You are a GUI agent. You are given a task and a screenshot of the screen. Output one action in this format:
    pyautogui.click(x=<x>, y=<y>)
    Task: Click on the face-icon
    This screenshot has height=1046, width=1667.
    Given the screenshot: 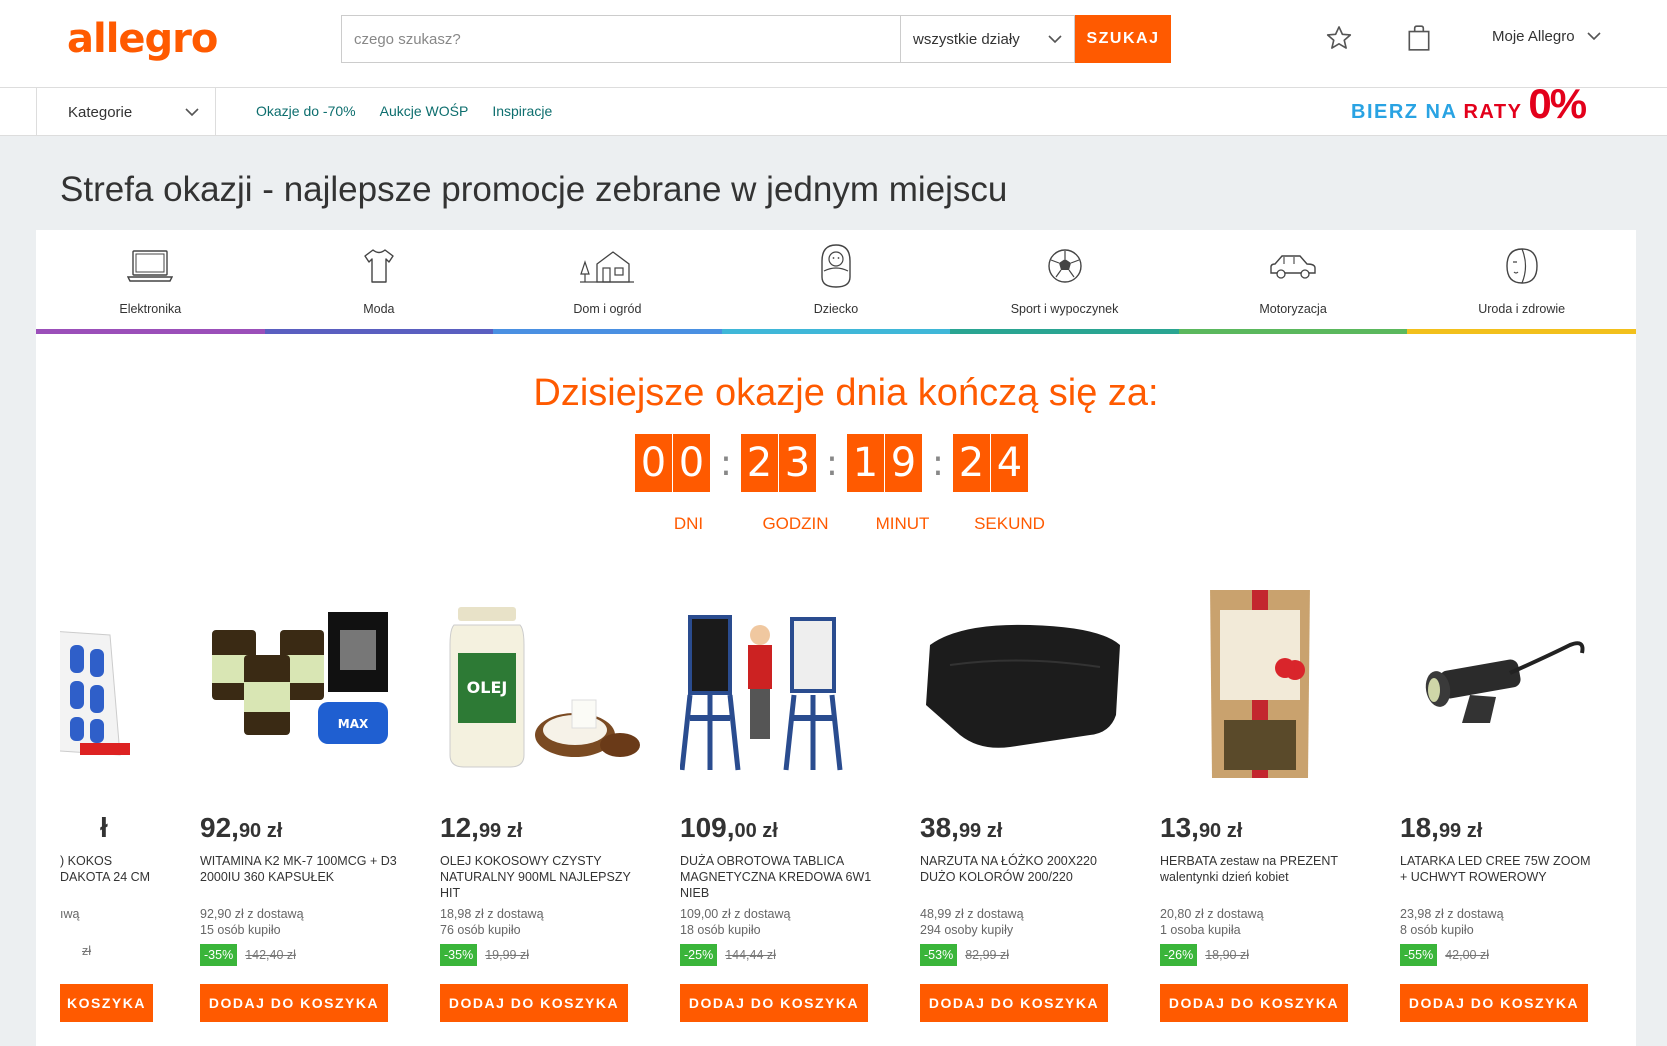 What is the action you would take?
    pyautogui.click(x=1522, y=266)
    